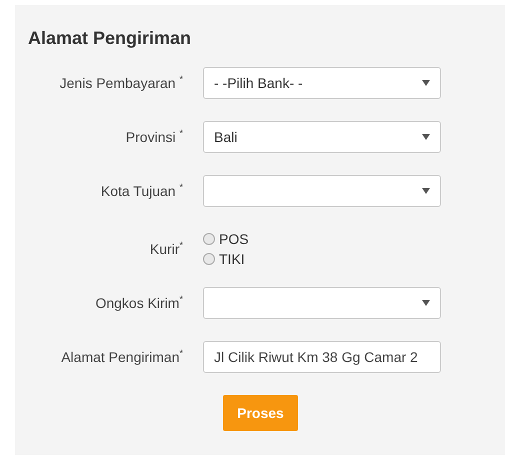 This screenshot has width=505, height=458. What do you see at coordinates (166, 248) in the screenshot?
I see `field-label: Kurir$^{*}$` at bounding box center [166, 248].